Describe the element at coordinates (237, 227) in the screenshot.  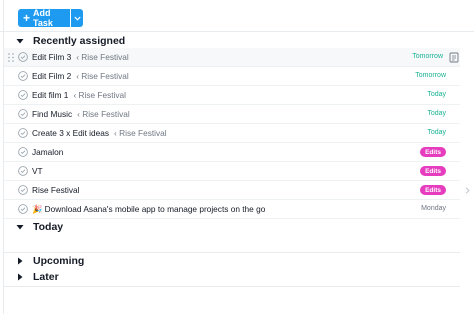
I see `section-today: Today` at that location.